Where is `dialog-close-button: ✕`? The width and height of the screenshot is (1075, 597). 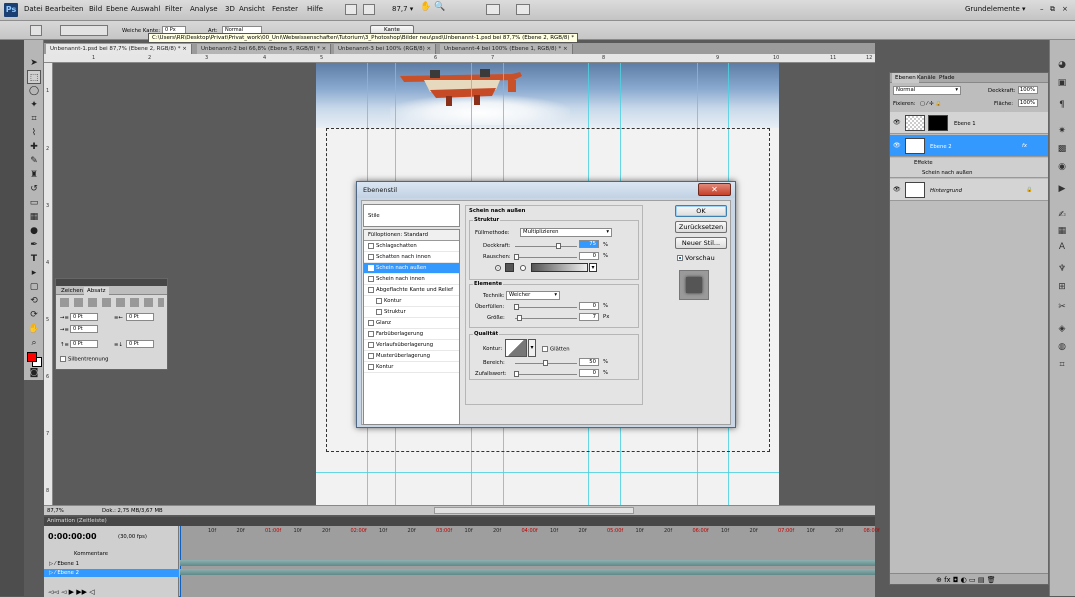
dialog-close-button: ✕ is located at coordinates (714, 189).